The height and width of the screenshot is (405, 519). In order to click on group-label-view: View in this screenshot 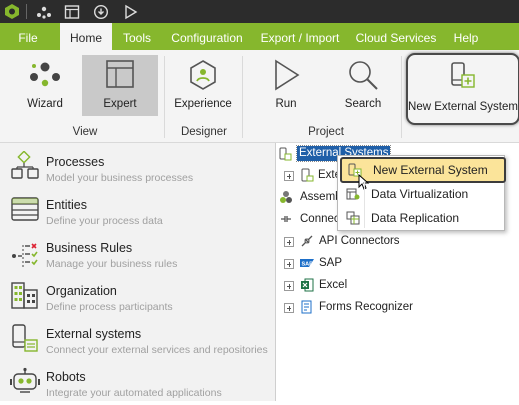, I will do `click(85, 132)`.